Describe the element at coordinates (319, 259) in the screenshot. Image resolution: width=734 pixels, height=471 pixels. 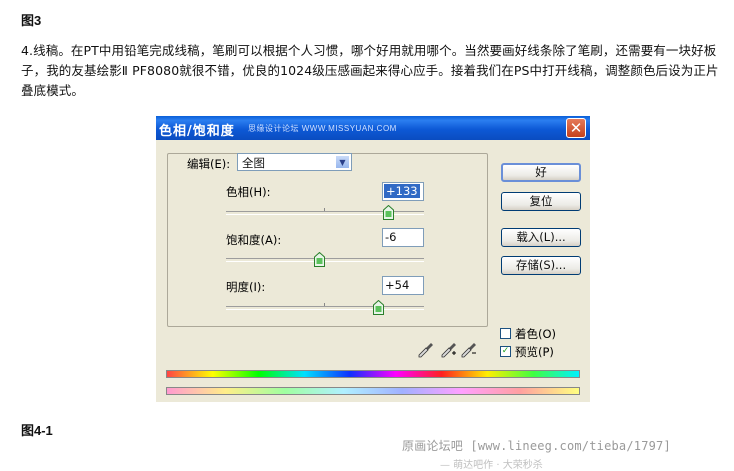
I see `saturation-slider-thumb` at that location.